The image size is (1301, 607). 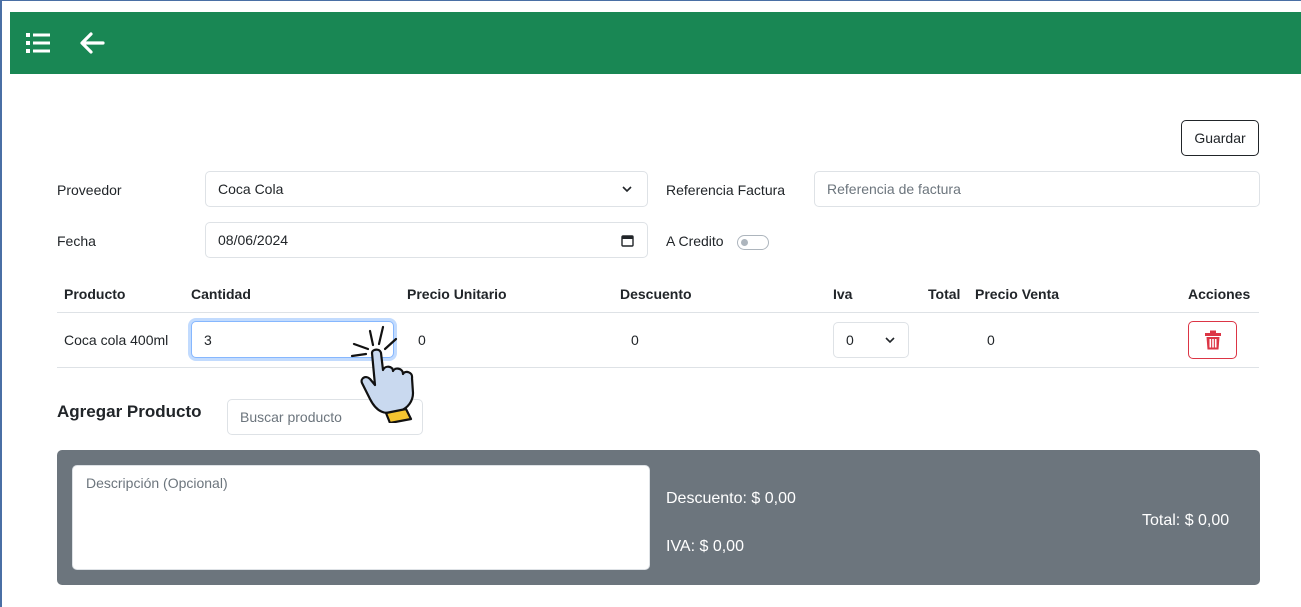 I want to click on col-precio-venta: Precio Venta, so click(x=1017, y=294).